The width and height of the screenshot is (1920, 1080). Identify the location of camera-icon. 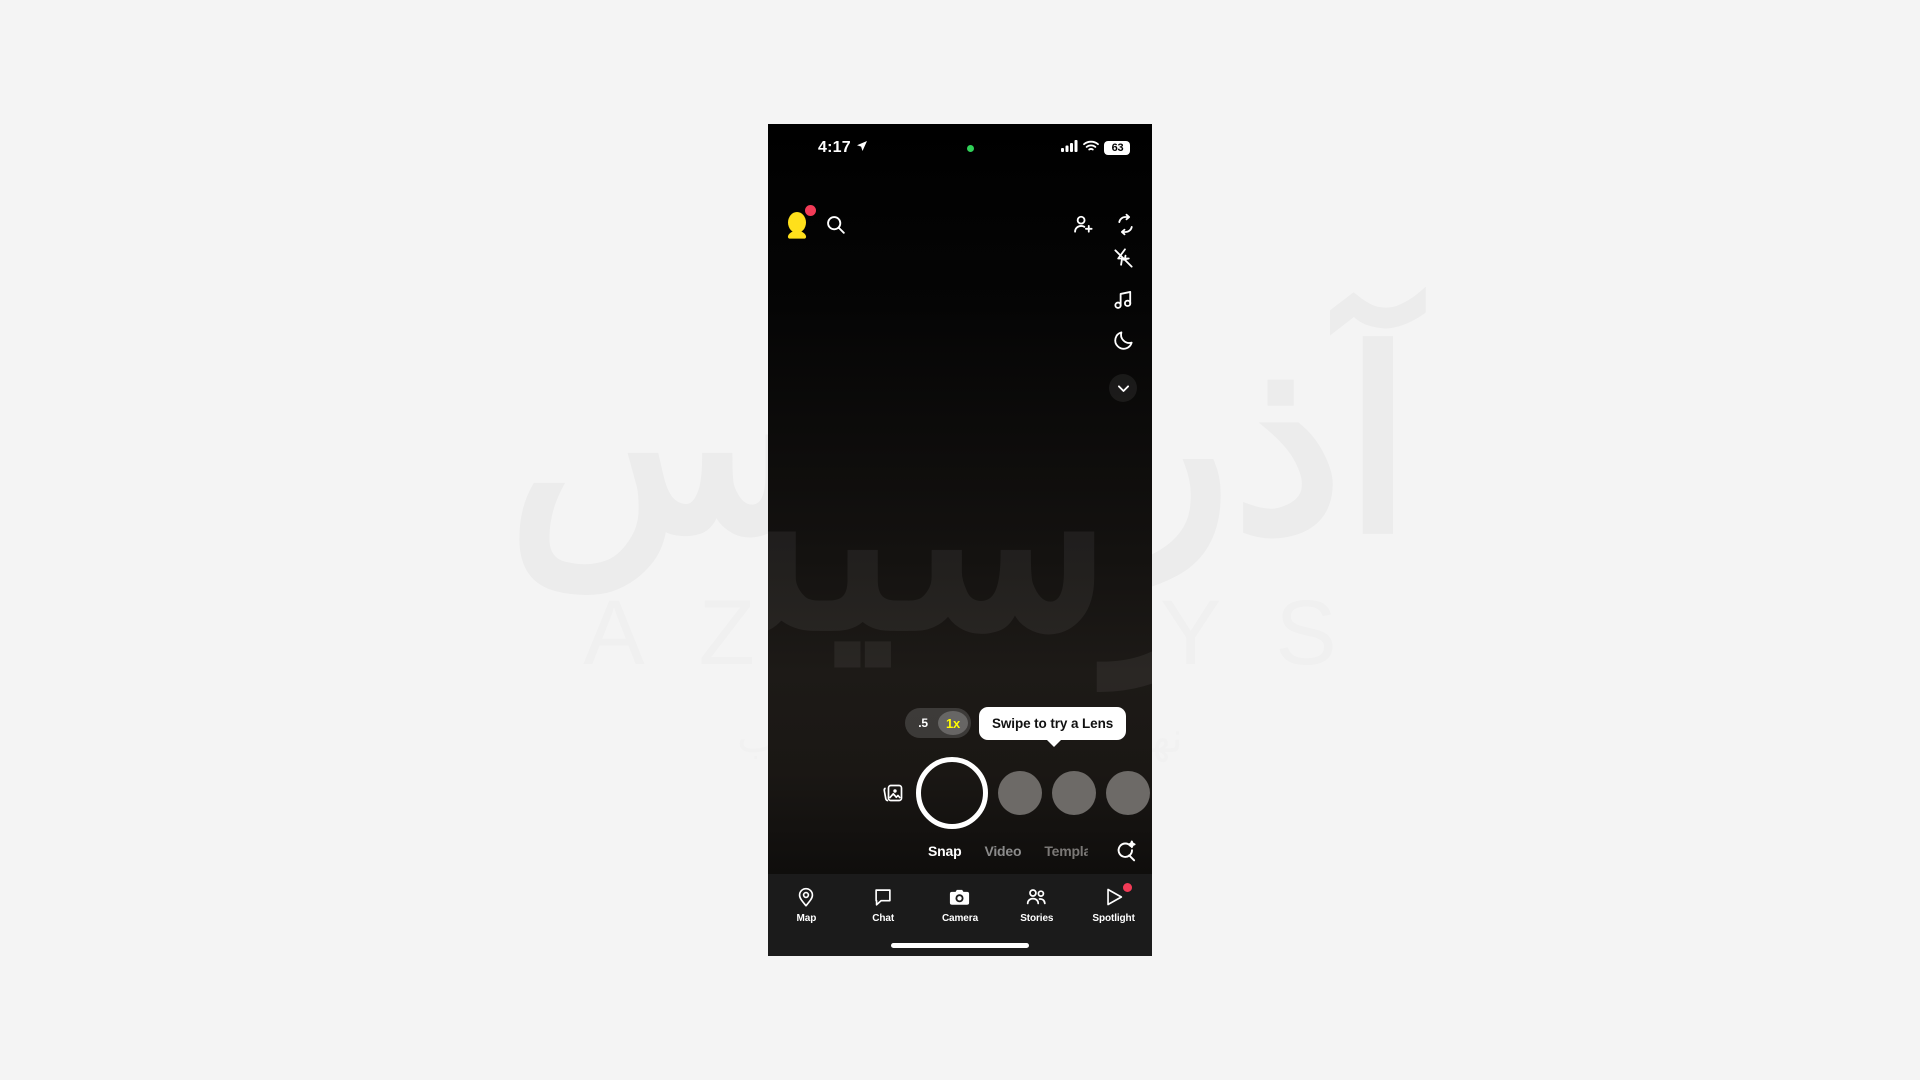
(960, 897).